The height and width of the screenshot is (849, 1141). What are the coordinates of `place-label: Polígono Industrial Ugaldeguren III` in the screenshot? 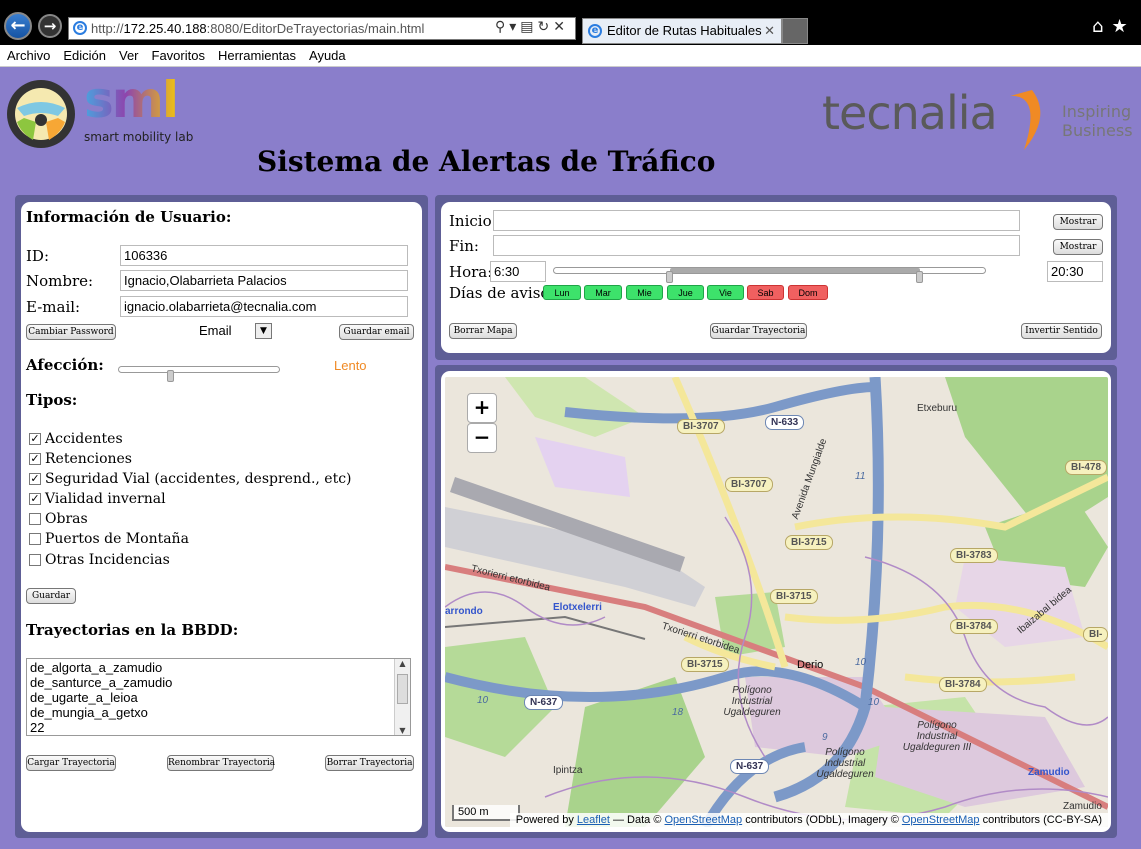 It's located at (937, 736).